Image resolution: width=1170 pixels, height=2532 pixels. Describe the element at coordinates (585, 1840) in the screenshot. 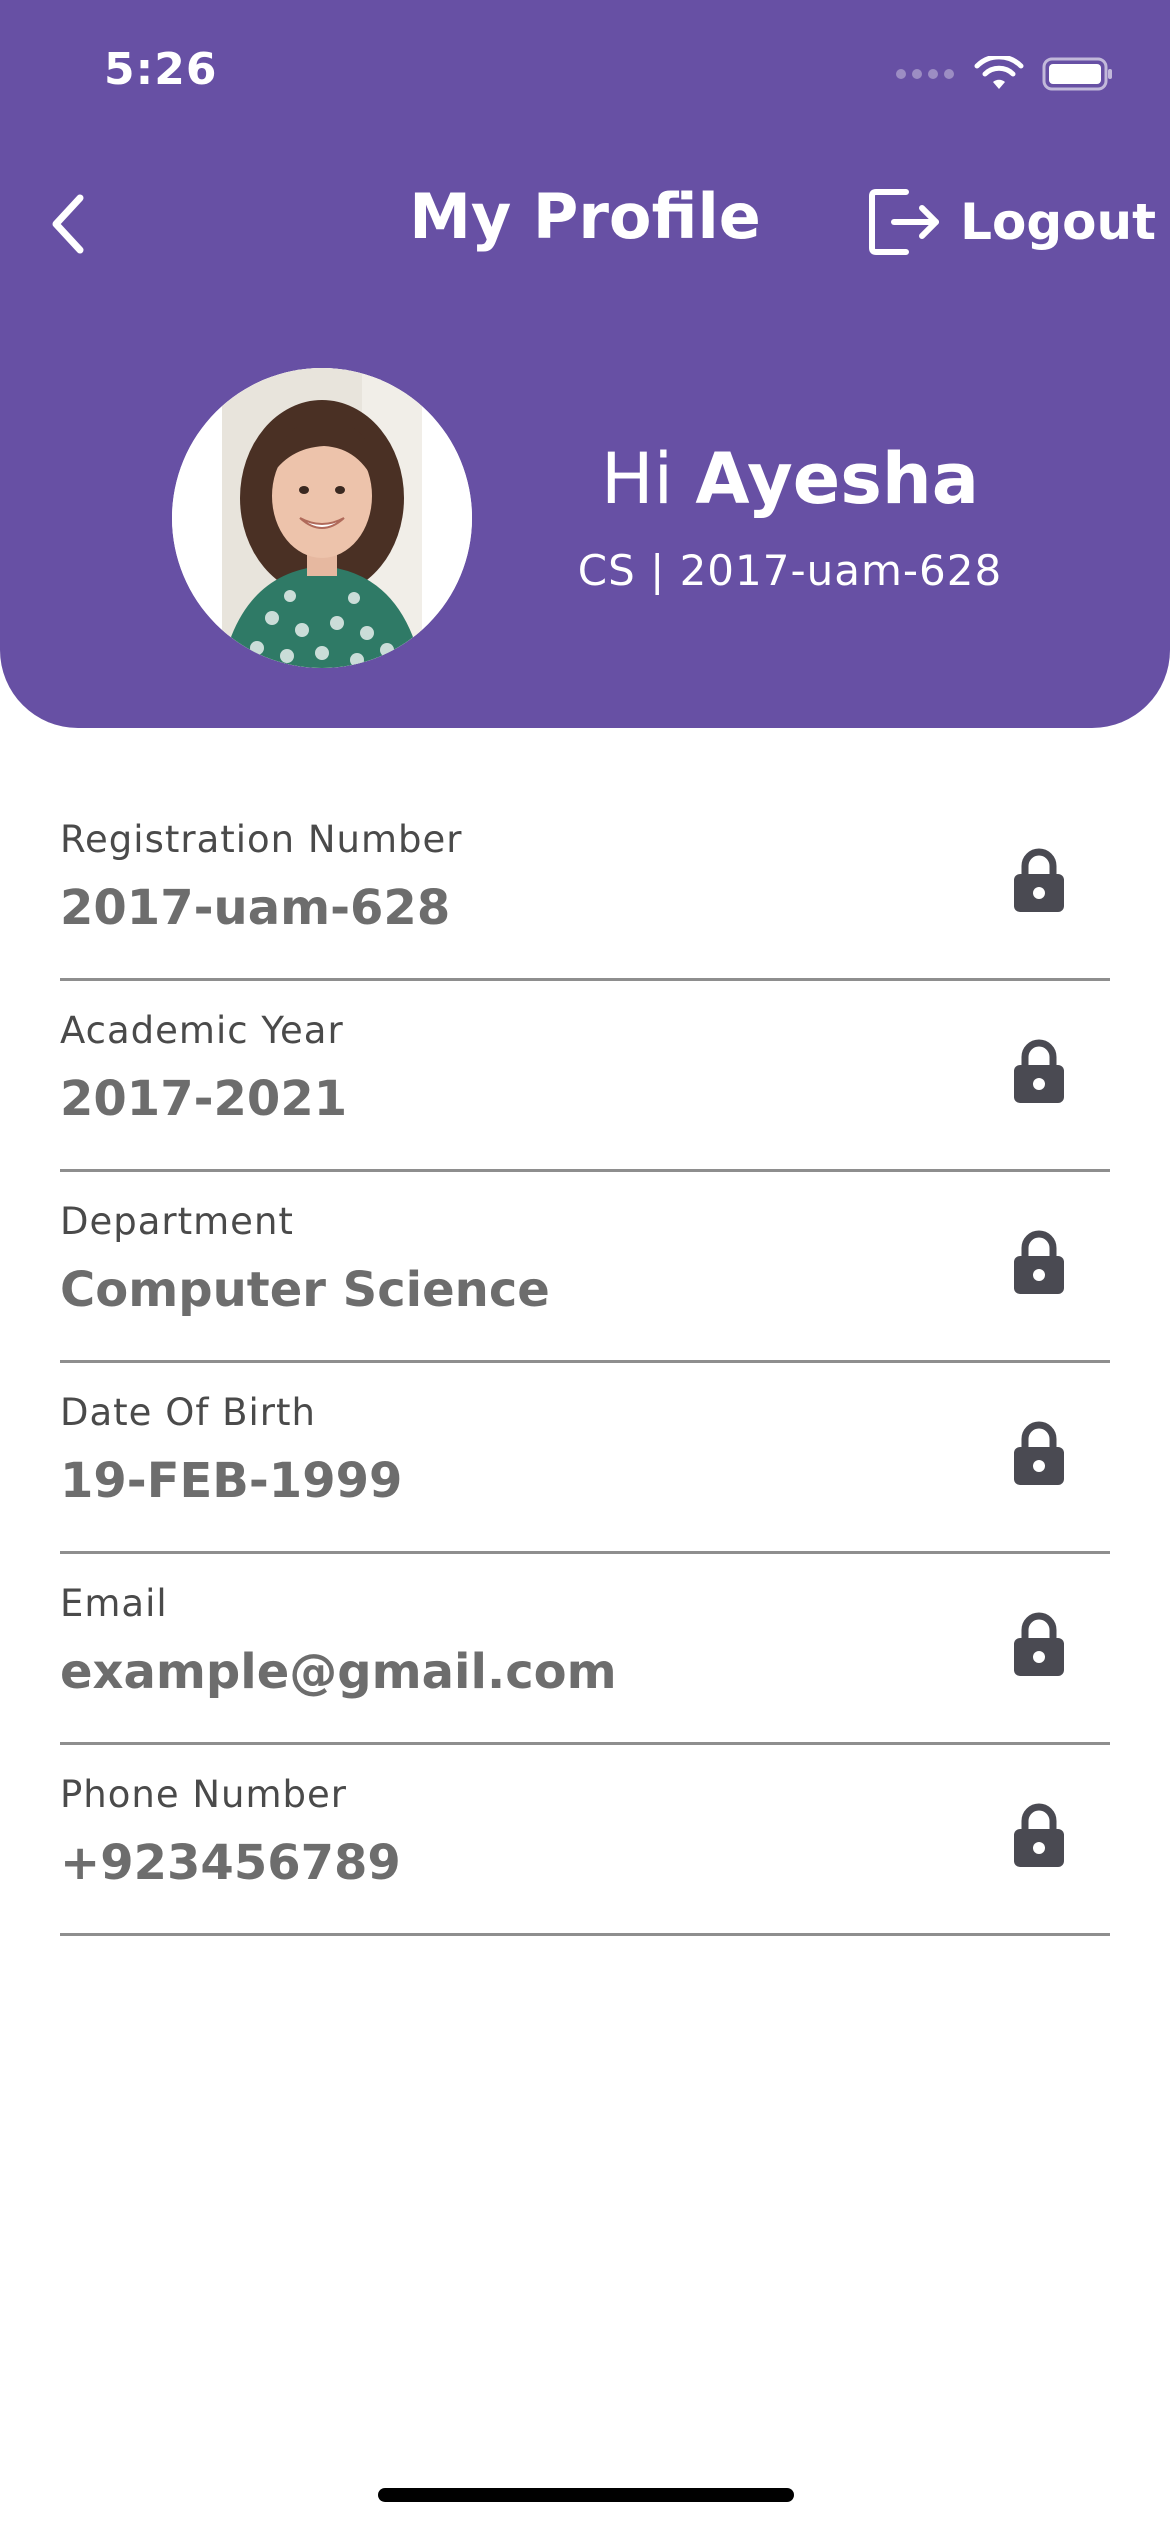

I see `field-phone-number: Phone Number +923456789` at that location.